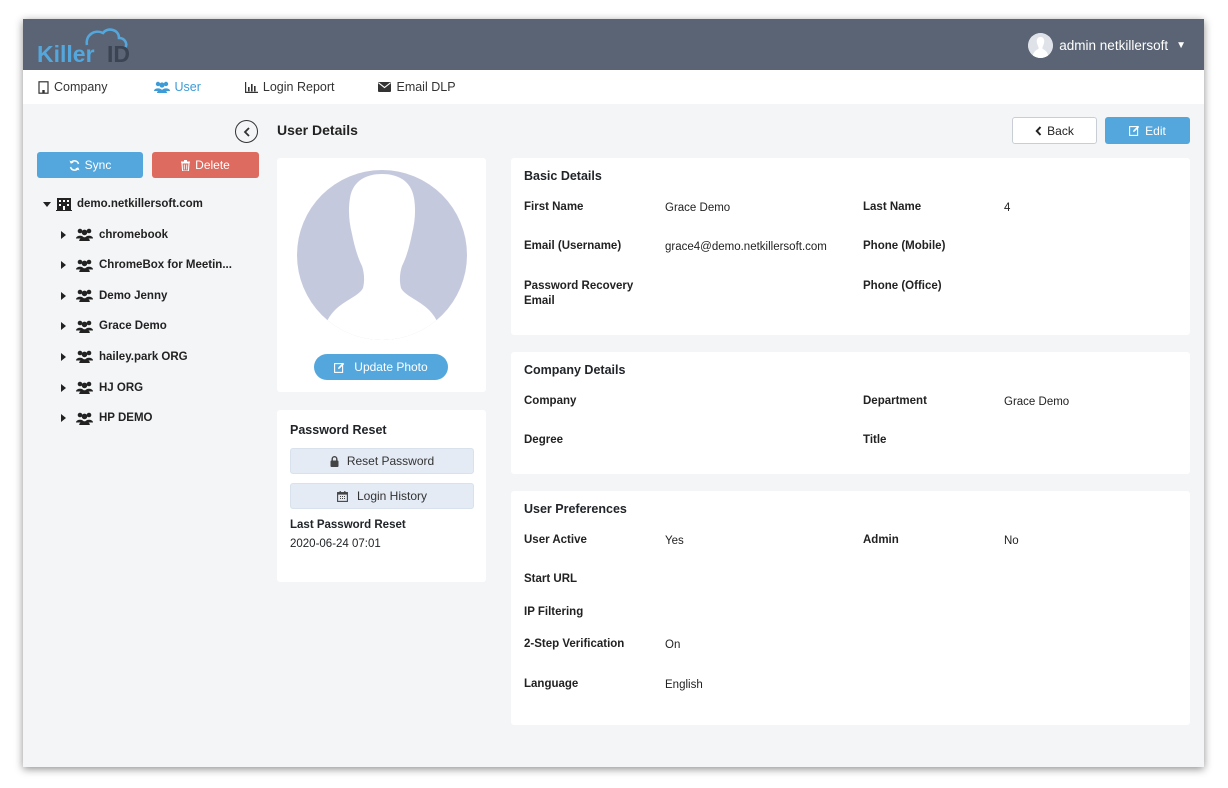 This screenshot has height=788, width=1228. I want to click on tree-item: HJ ORG, so click(146, 388).